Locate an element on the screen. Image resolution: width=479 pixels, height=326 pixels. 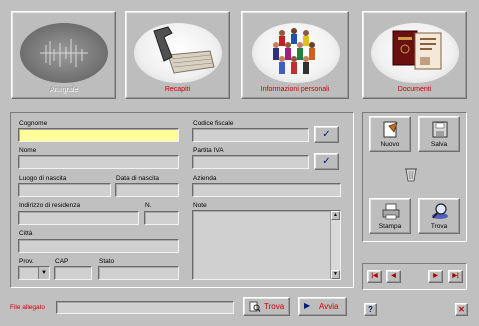
indirizzo-label: Indirizzo di residenza is located at coordinates (50, 205).